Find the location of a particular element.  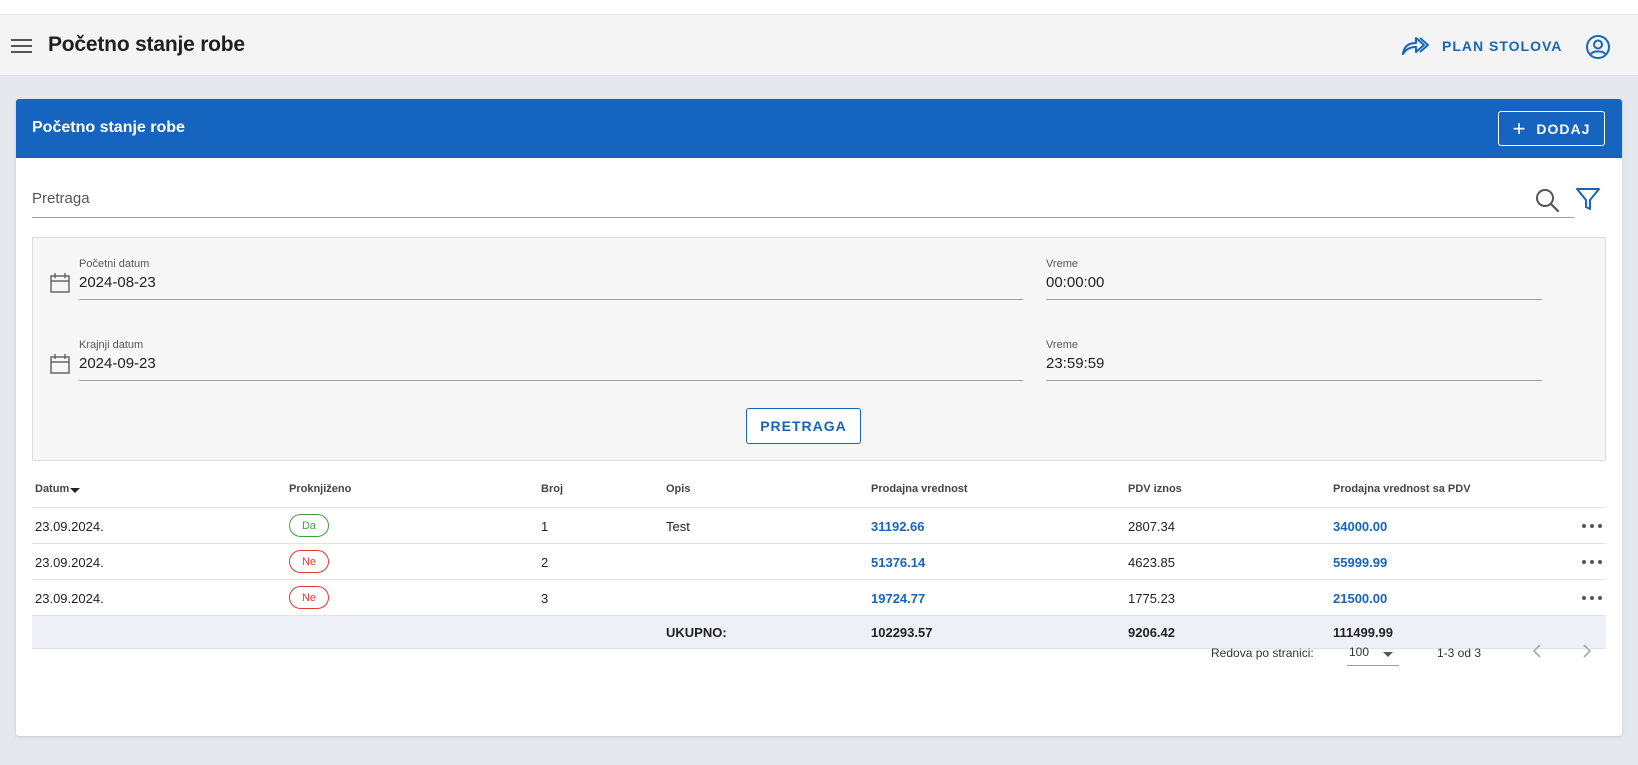

search-input is located at coordinates (767, 198).